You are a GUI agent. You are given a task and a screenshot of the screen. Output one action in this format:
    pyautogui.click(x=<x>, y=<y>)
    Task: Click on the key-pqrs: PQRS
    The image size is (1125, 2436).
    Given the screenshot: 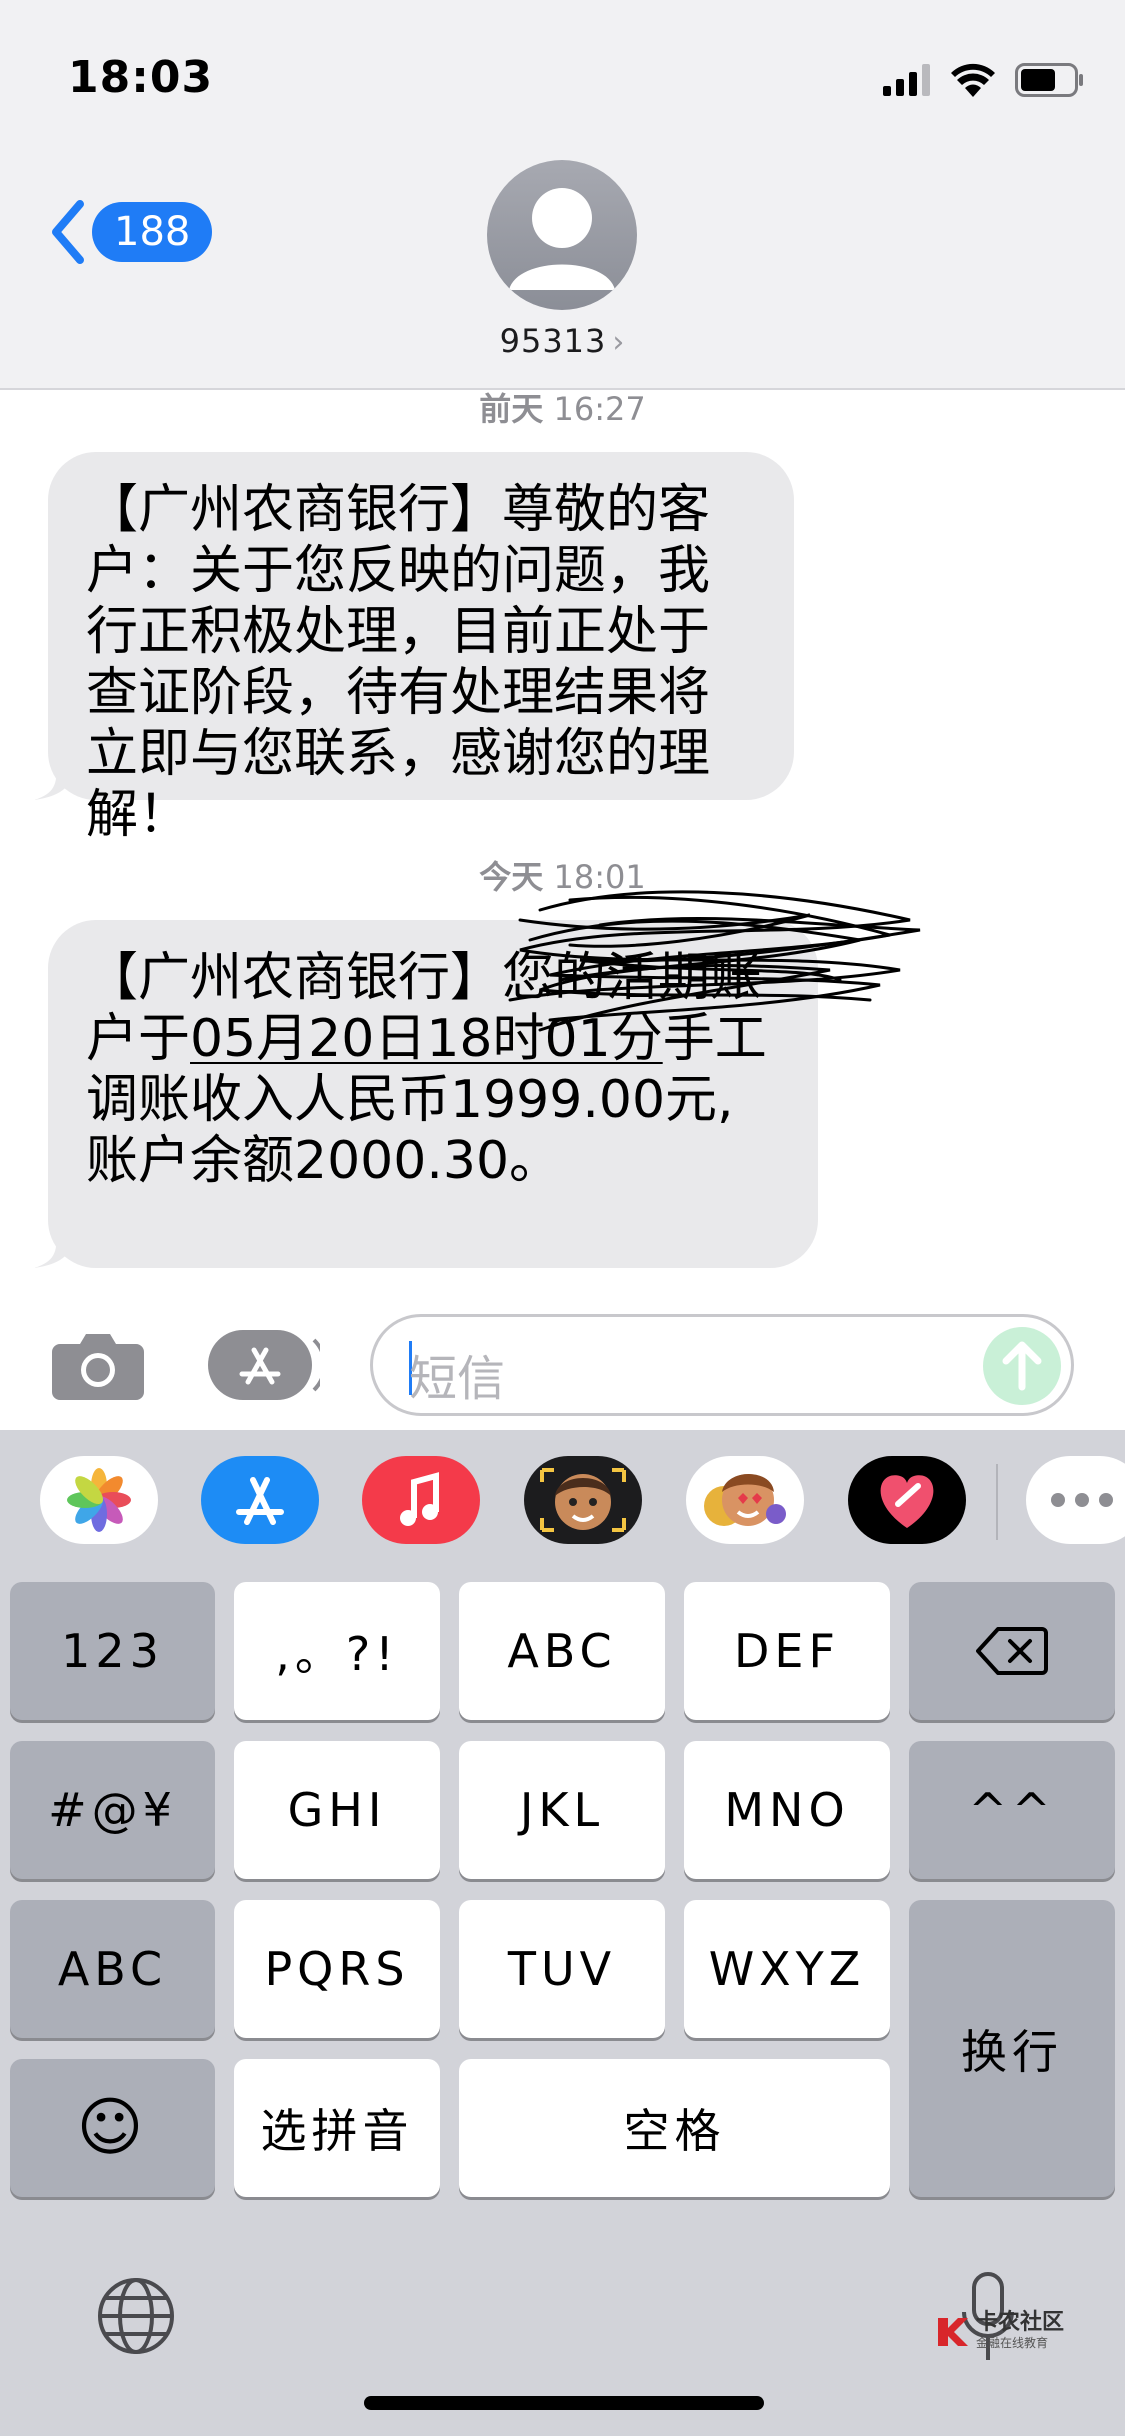 What is the action you would take?
    pyautogui.click(x=337, y=1969)
    